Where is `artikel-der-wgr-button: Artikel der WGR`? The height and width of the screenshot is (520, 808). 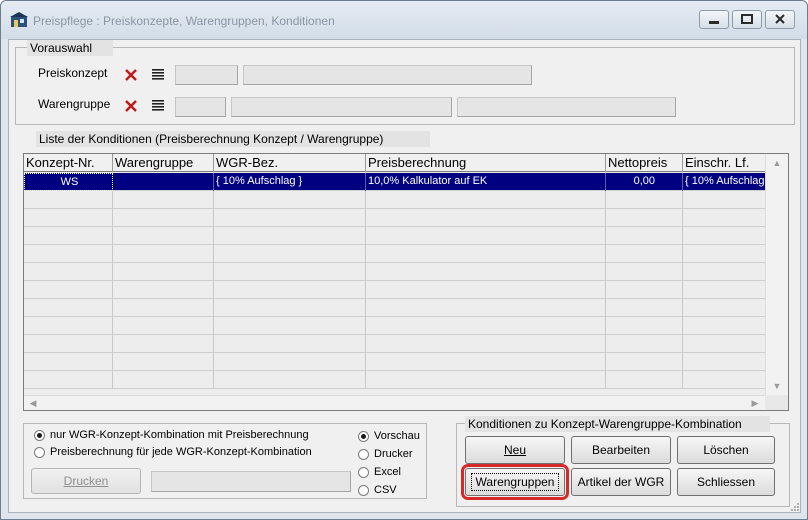
artikel-der-wgr-button: Artikel der WGR is located at coordinates (621, 482).